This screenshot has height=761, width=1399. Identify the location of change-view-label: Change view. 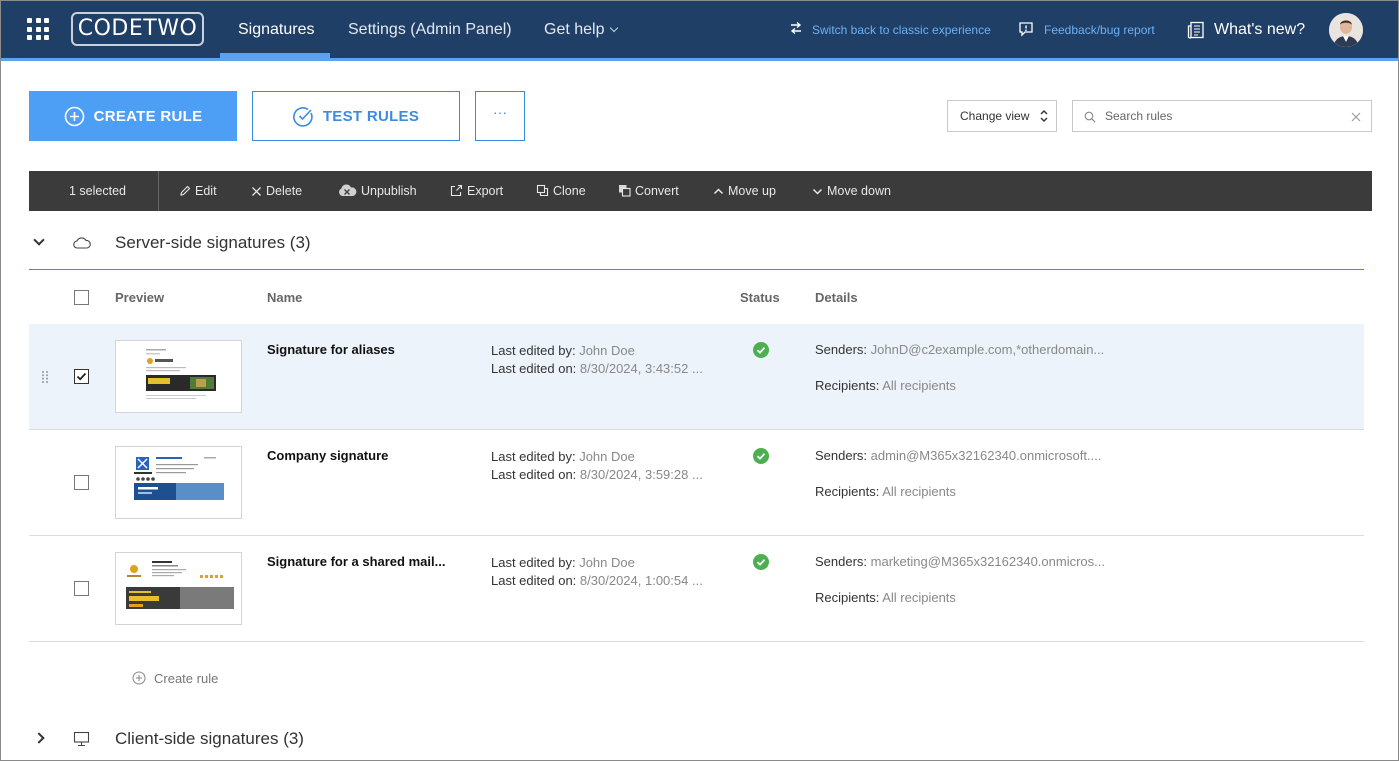
(995, 116).